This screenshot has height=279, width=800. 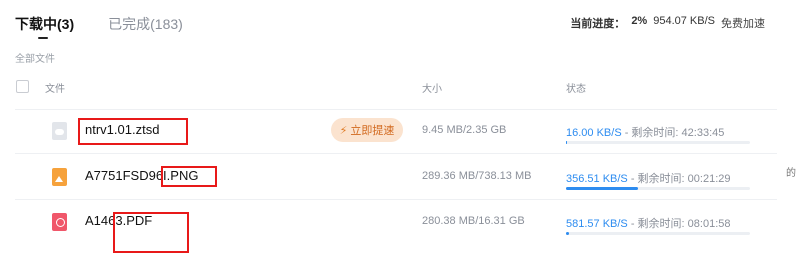 I want to click on image-file-icon, so click(x=59, y=177).